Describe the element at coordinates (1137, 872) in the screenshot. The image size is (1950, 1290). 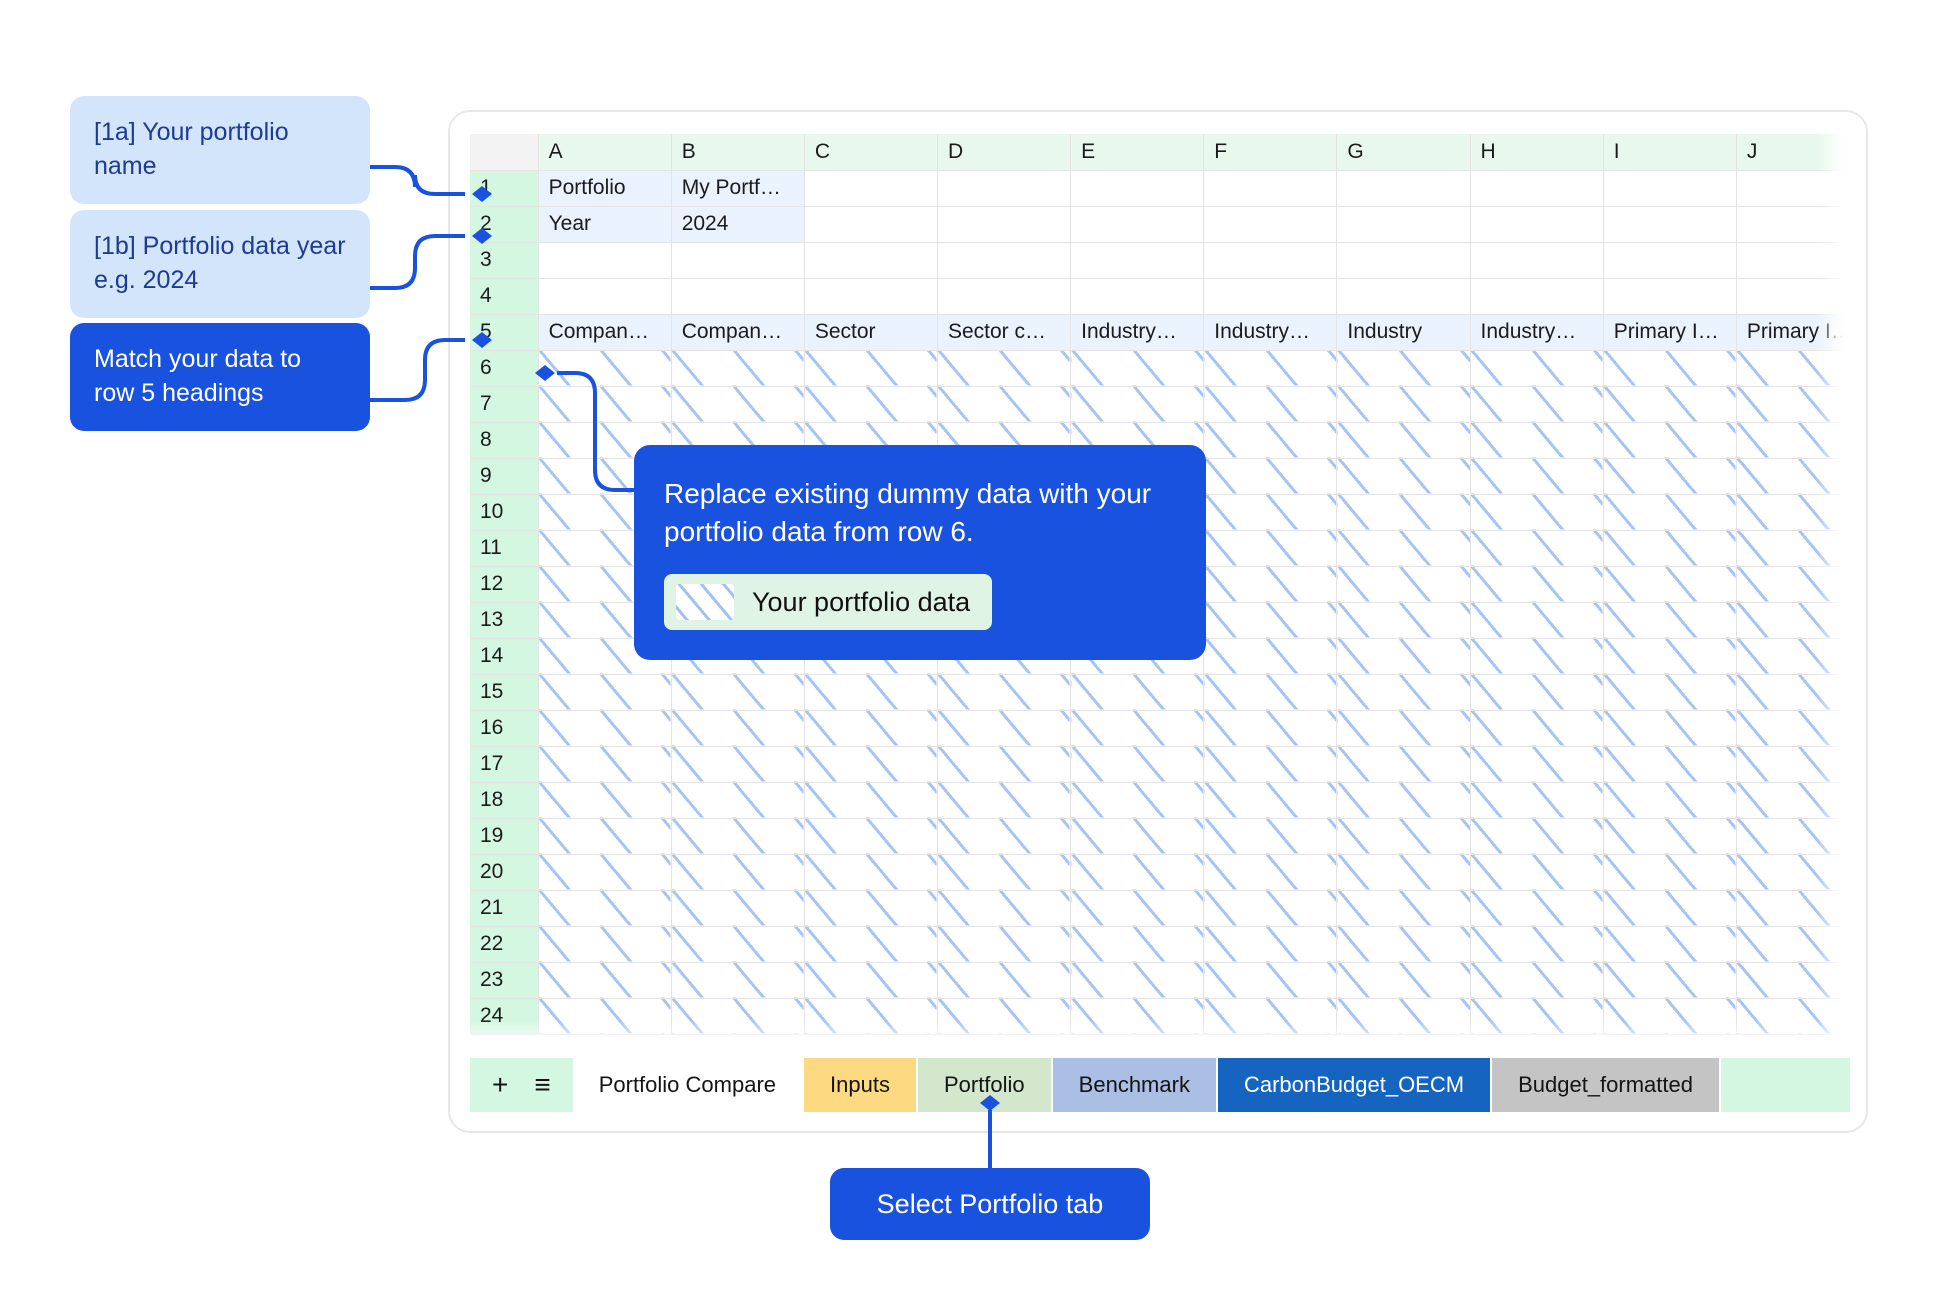
I see `cell-e20` at that location.